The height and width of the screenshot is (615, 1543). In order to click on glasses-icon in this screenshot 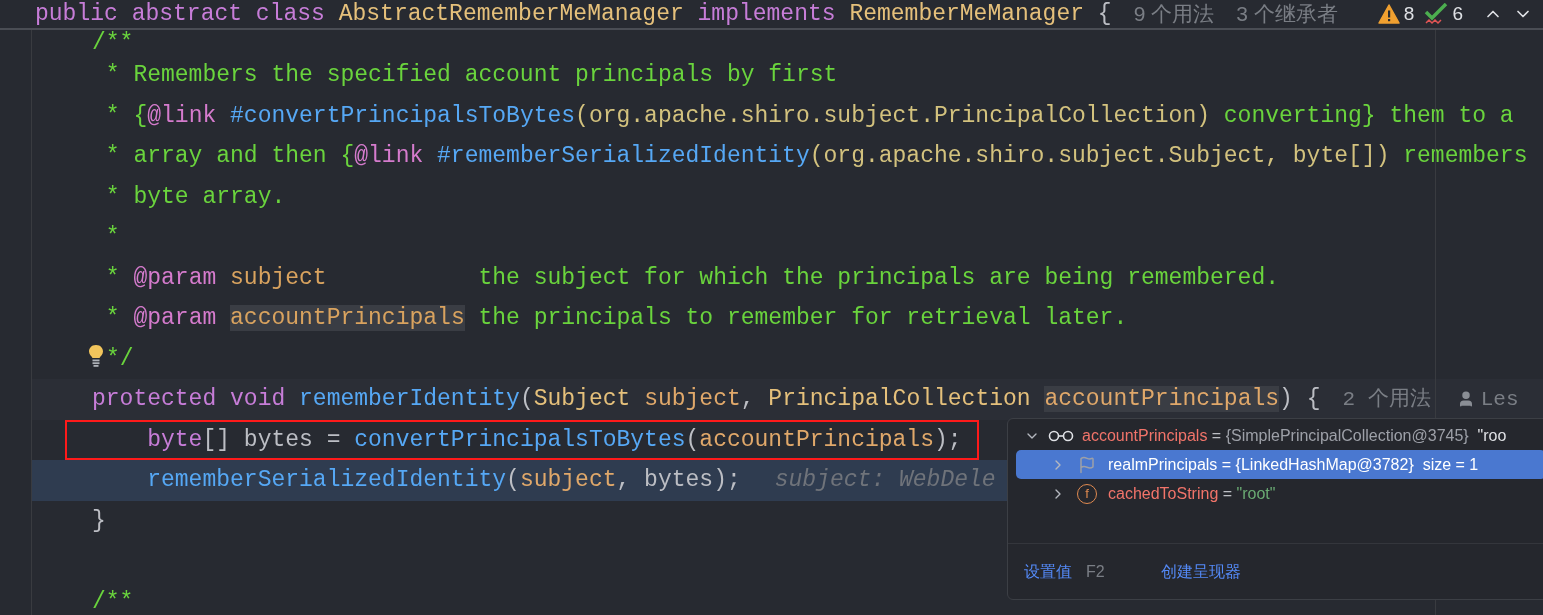, I will do `click(1061, 435)`.